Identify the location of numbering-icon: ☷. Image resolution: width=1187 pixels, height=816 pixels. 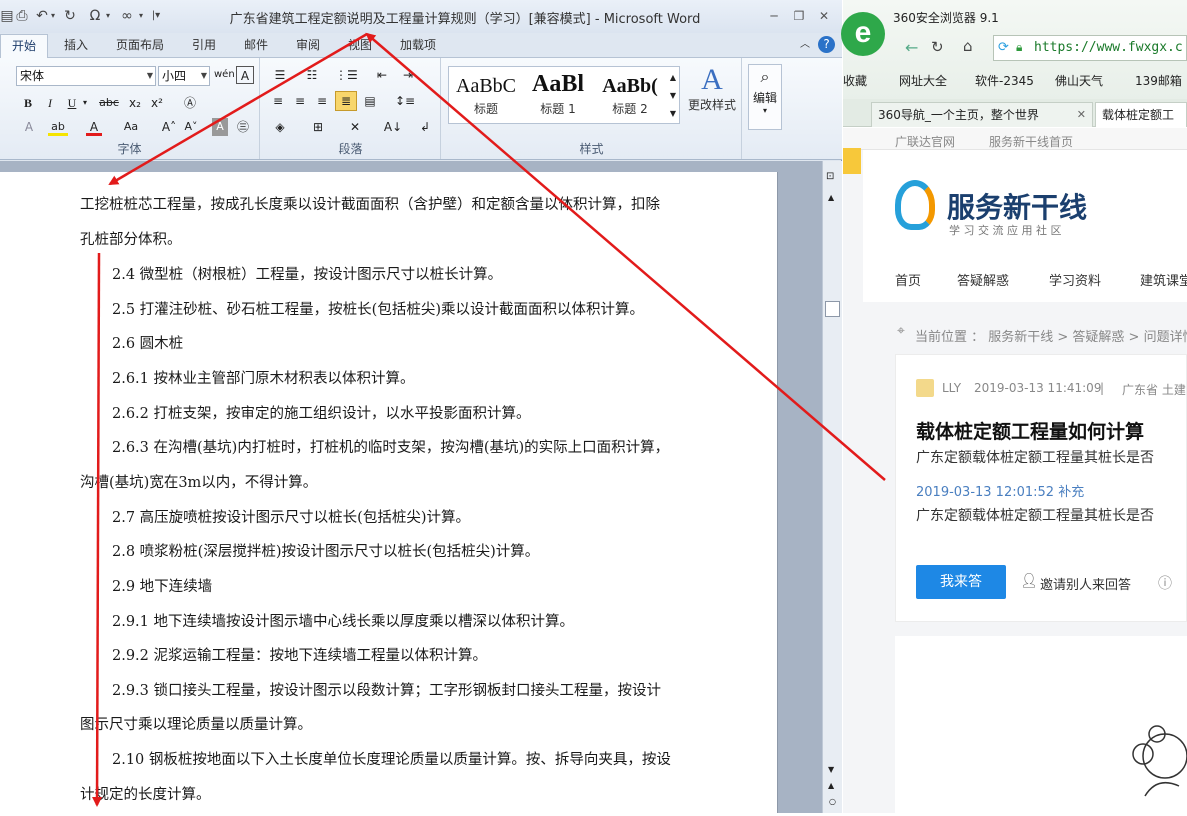
(312, 75).